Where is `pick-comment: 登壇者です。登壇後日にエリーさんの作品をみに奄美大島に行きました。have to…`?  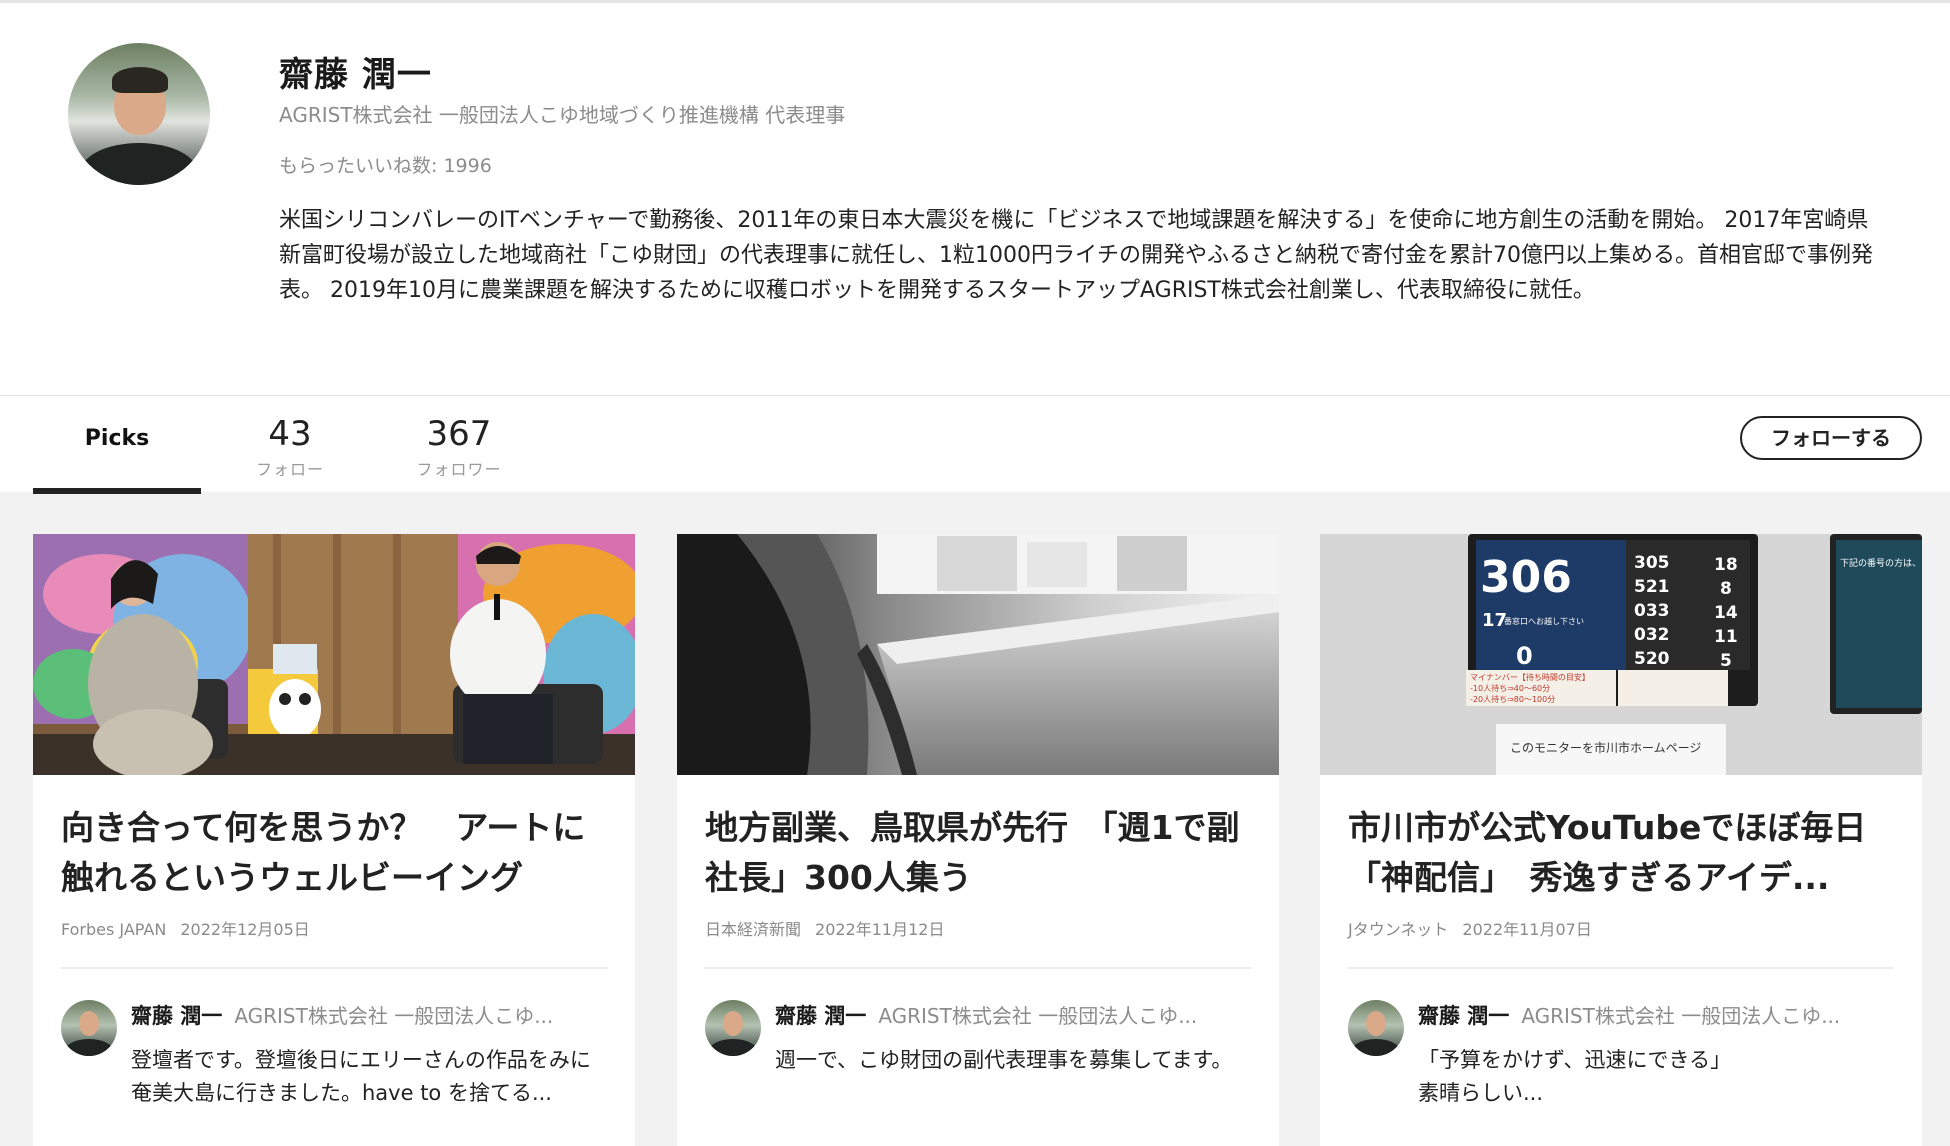
pick-comment: 登壇者です。登壇後日にエリーさんの作品をみに奄美大島に行きました。have to… is located at coordinates (370, 1077).